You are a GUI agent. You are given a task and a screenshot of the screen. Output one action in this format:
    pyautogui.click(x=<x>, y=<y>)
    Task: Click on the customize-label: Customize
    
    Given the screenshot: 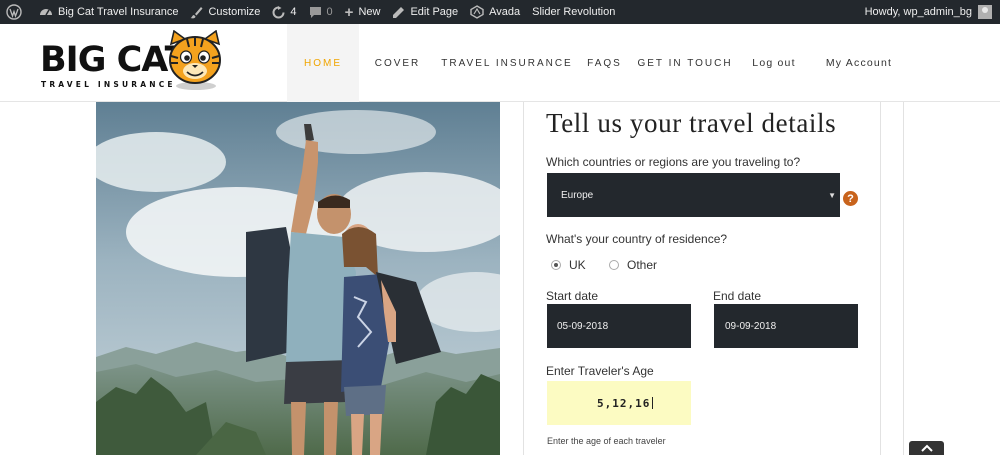 What is the action you would take?
    pyautogui.click(x=234, y=12)
    